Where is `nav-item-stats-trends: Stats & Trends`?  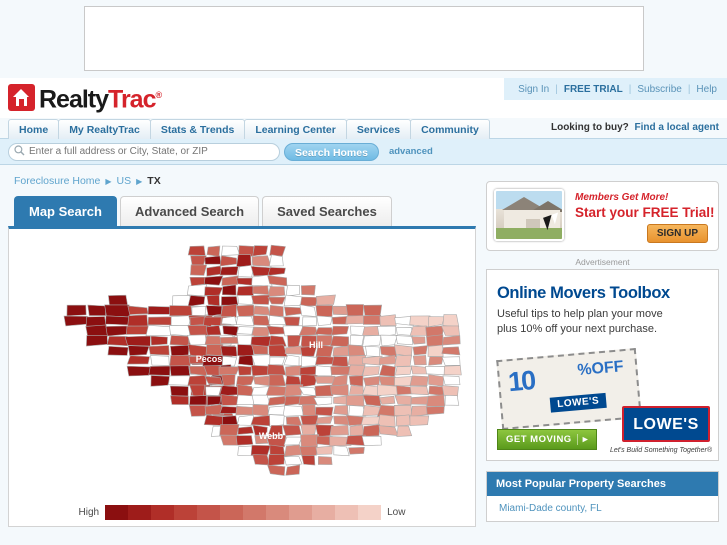 nav-item-stats-trends: Stats & Trends is located at coordinates (197, 129).